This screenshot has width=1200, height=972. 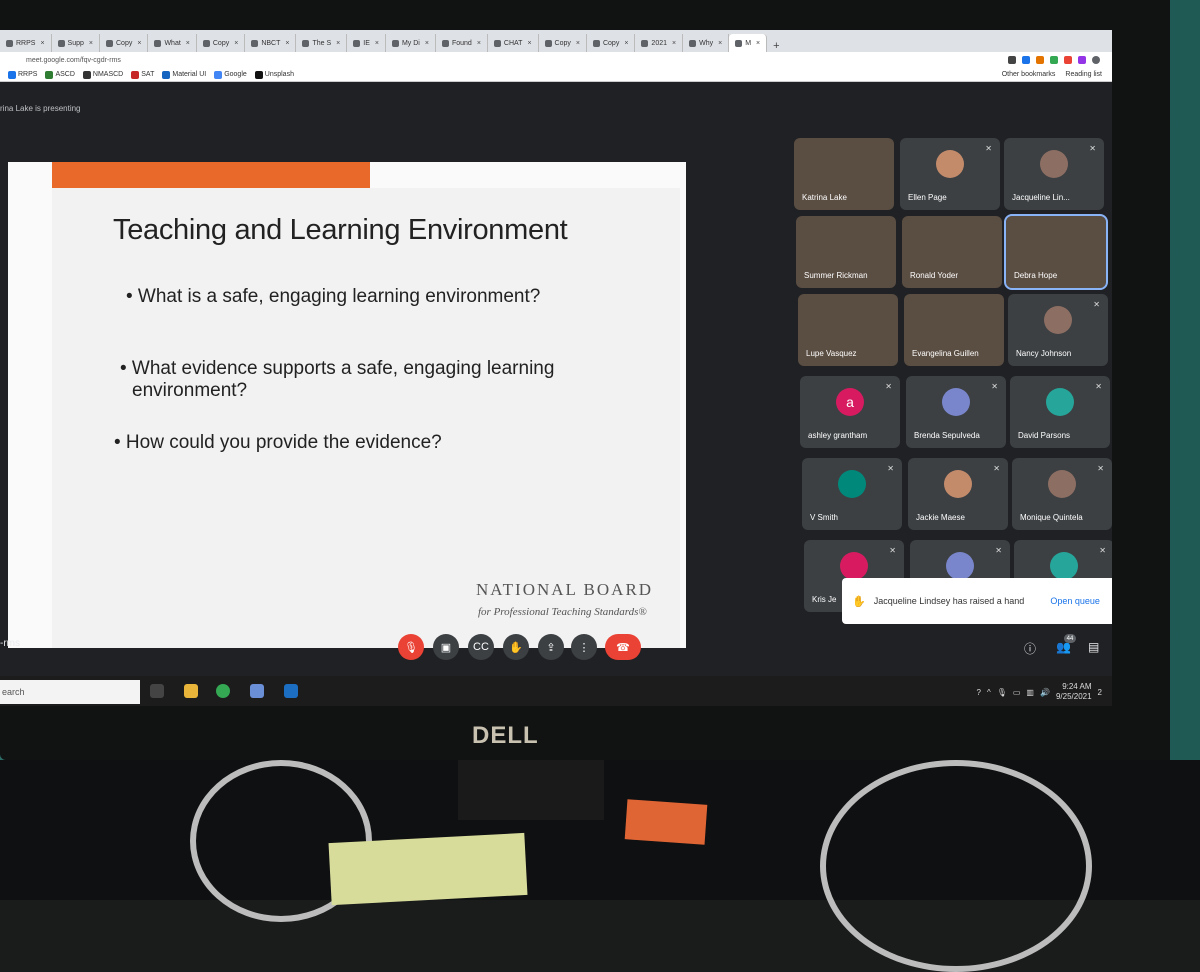 I want to click on end-call-icon: ☎, so click(x=623, y=647).